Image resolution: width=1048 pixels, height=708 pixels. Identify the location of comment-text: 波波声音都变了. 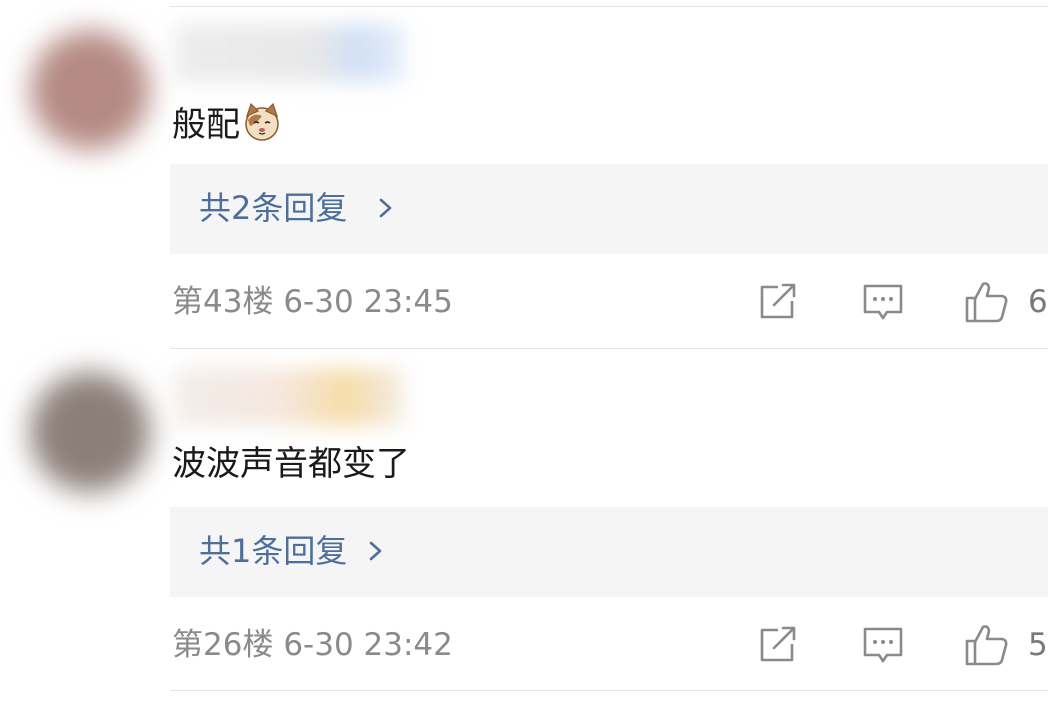
(291, 464).